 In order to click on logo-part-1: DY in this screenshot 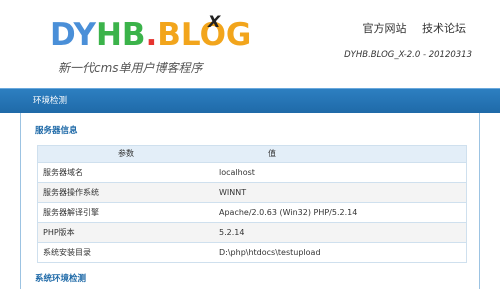, I will do `click(73, 35)`.